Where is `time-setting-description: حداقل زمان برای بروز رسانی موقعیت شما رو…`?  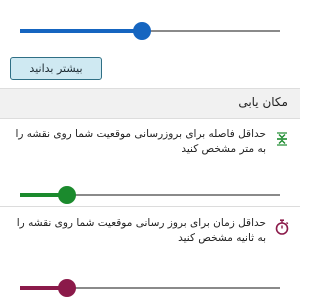
time-setting-description: حداقل زمان برای بروز رسانی موقعیت شما رو… is located at coordinates (141, 230).